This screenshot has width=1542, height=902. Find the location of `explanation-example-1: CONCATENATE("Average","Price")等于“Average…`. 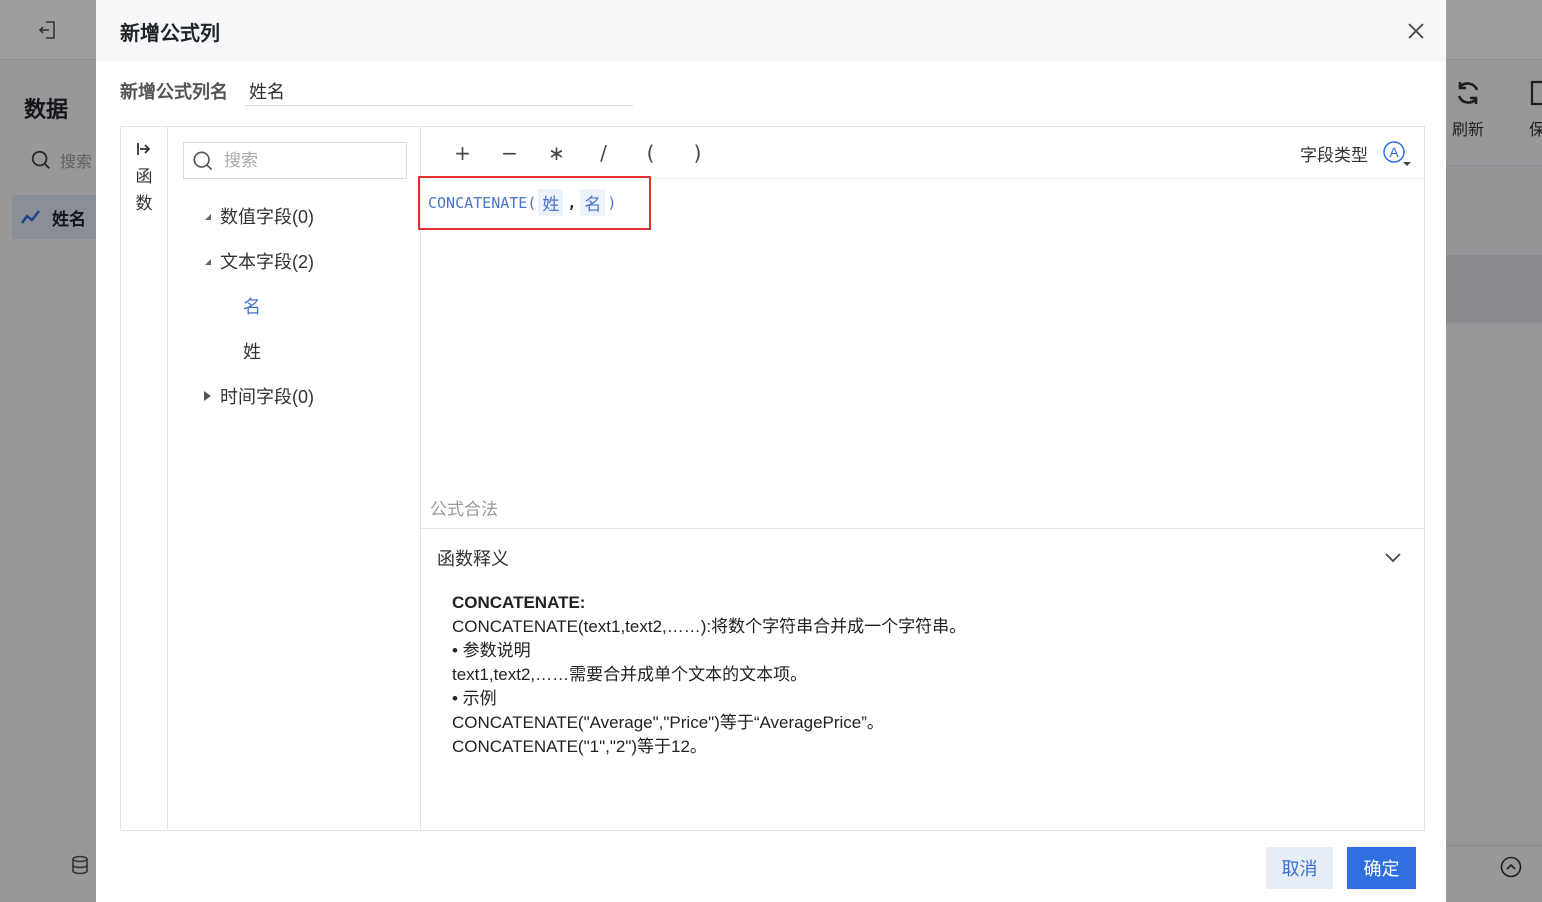

explanation-example-1: CONCATENATE("Average","Price")等于“Average… is located at coordinates (668, 722).